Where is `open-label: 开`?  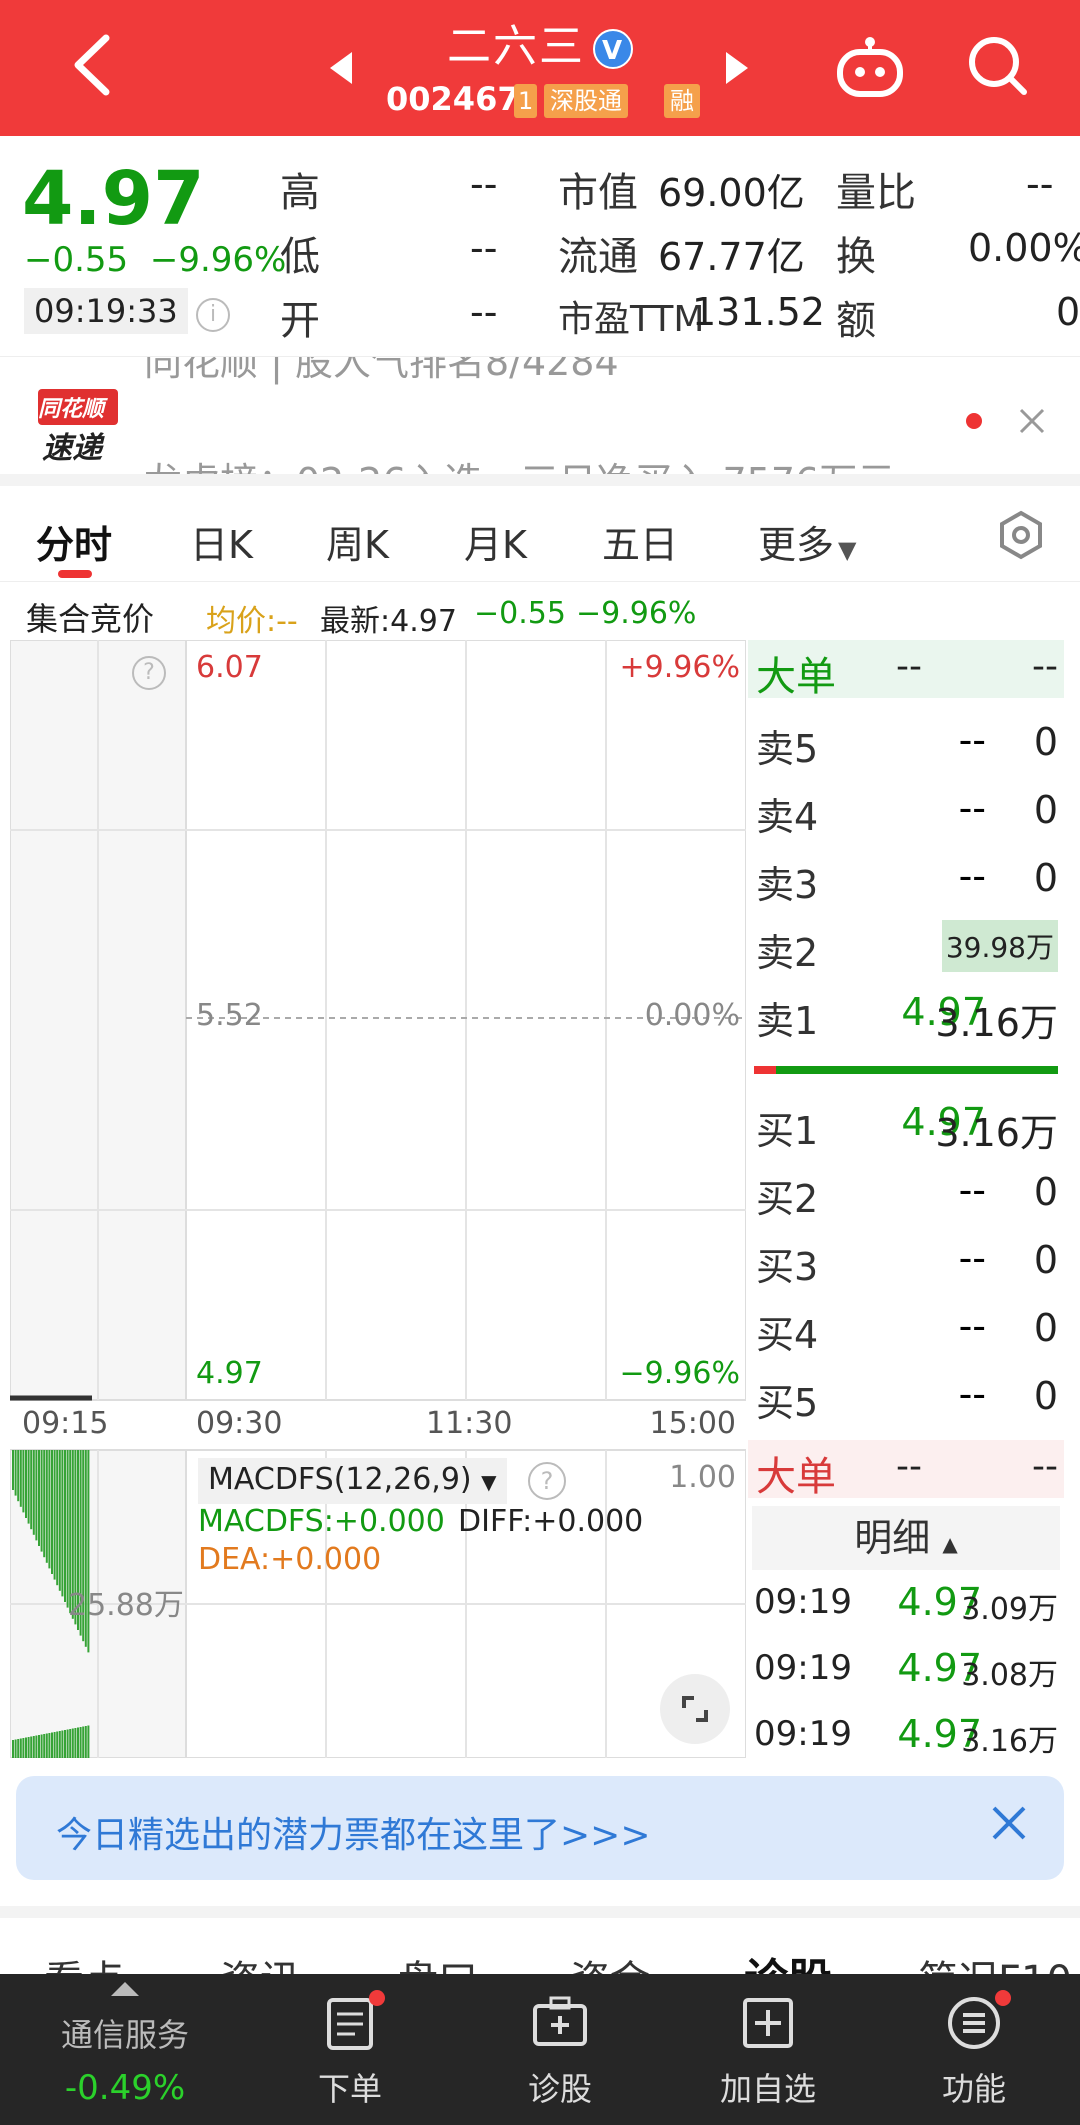
open-label: 开 is located at coordinates (300, 321).